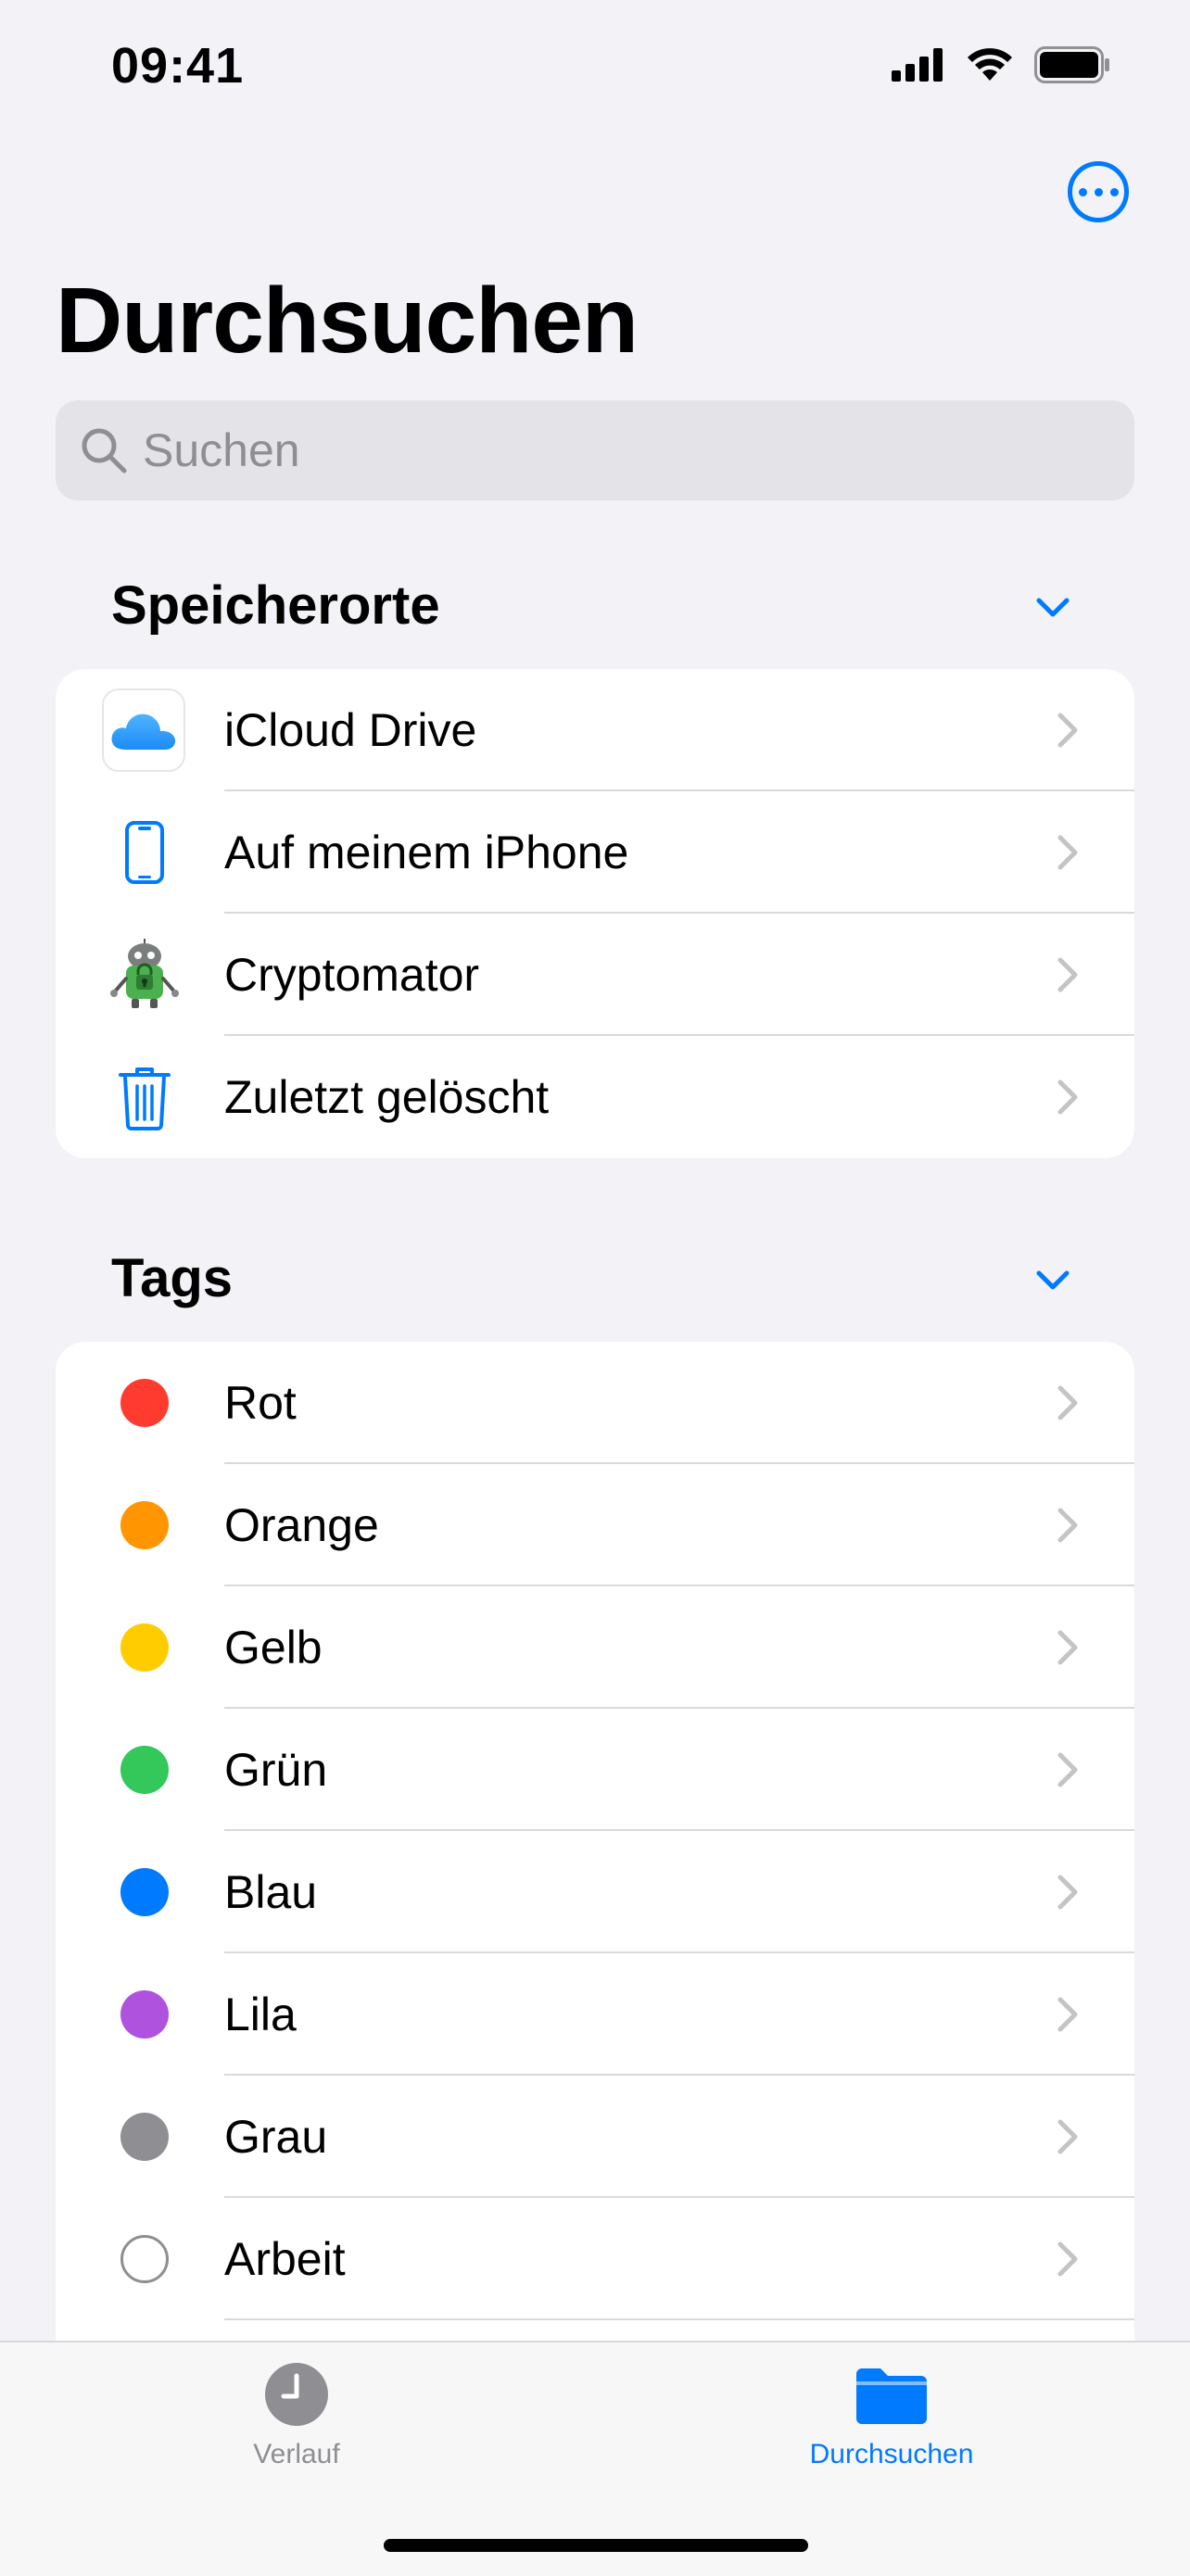 The image size is (1190, 2576). Describe the element at coordinates (352, 975) in the screenshot. I see `list-item-label: Cryptomator` at that location.